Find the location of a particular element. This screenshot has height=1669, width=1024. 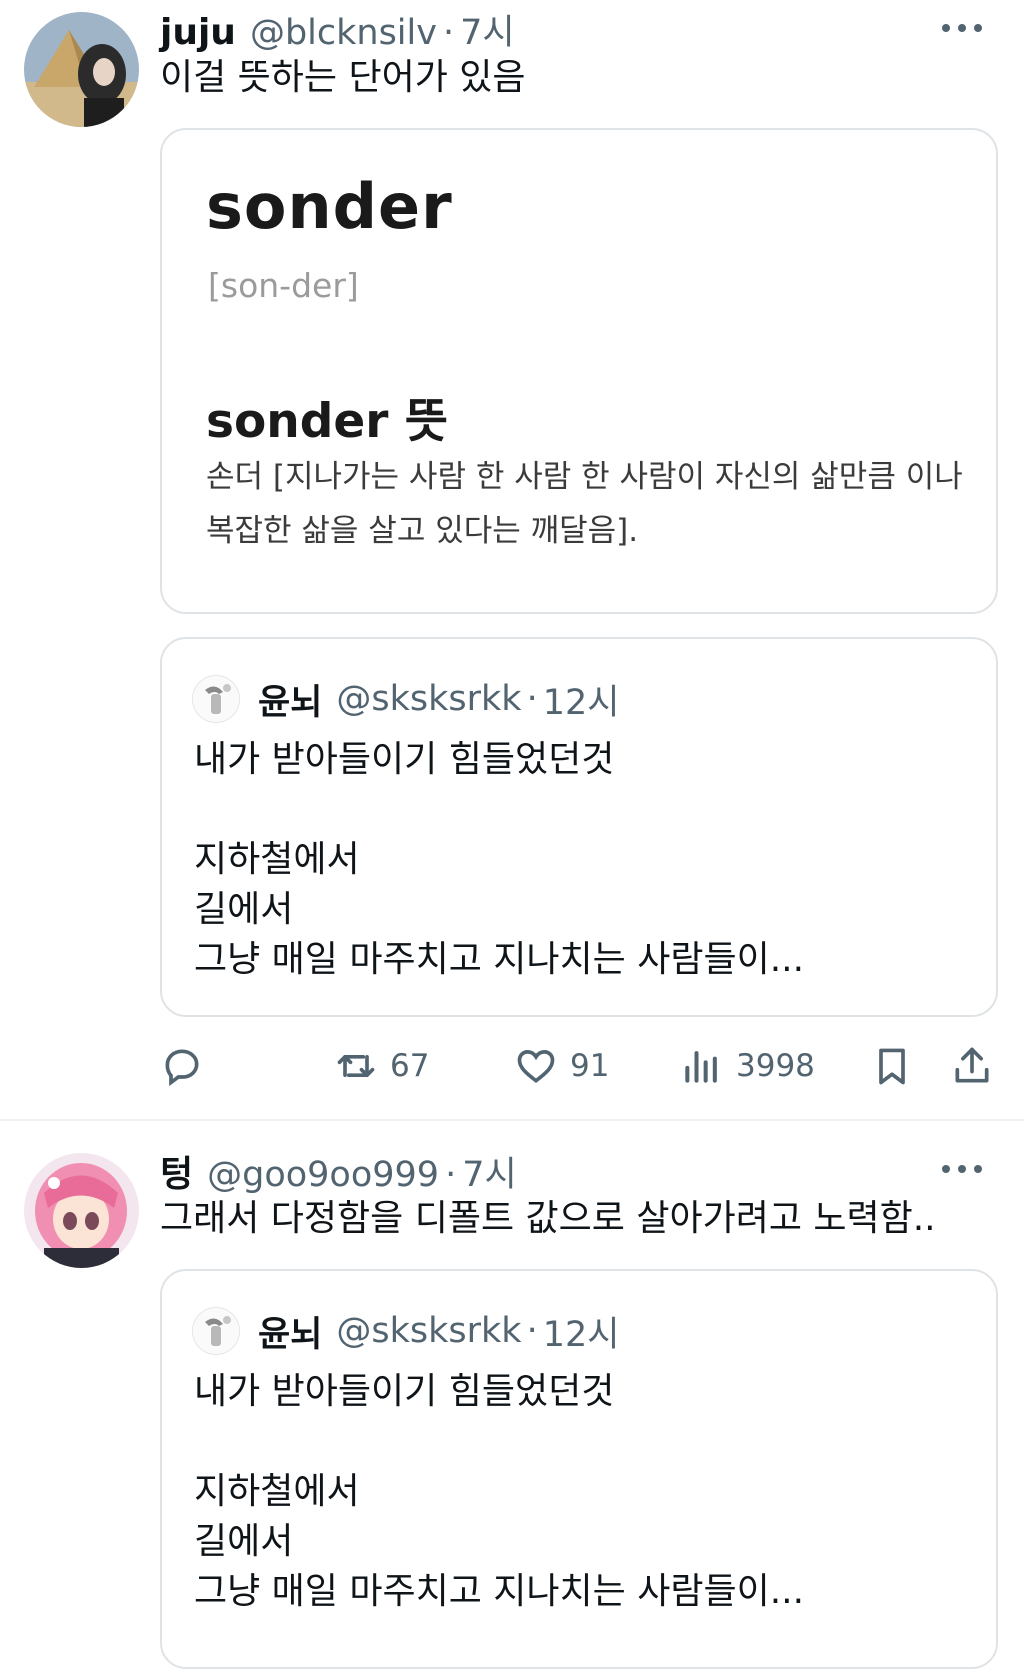

author-name: juju is located at coordinates (198, 32).